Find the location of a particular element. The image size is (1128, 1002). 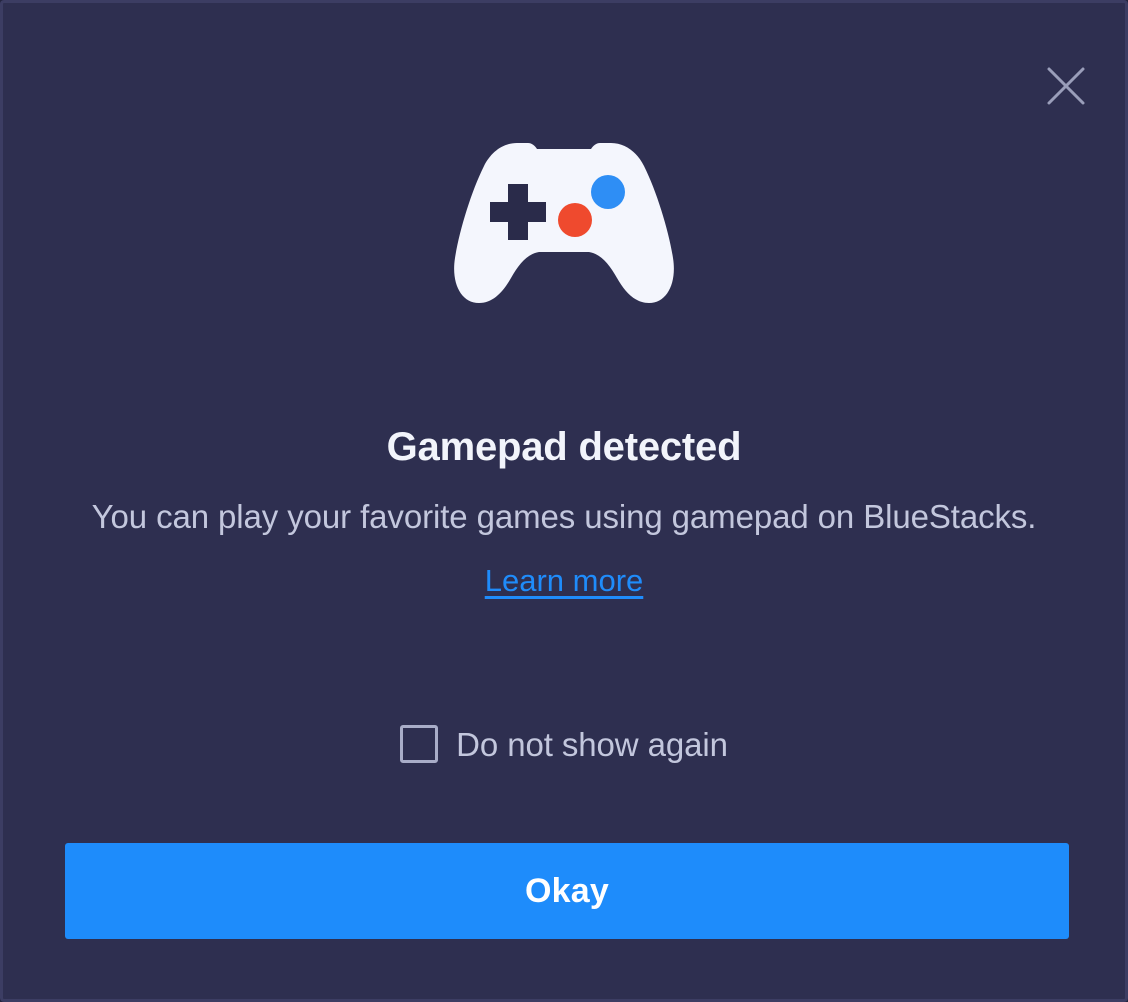

do-not-show-again-row: Do not show again is located at coordinates (564, 744).